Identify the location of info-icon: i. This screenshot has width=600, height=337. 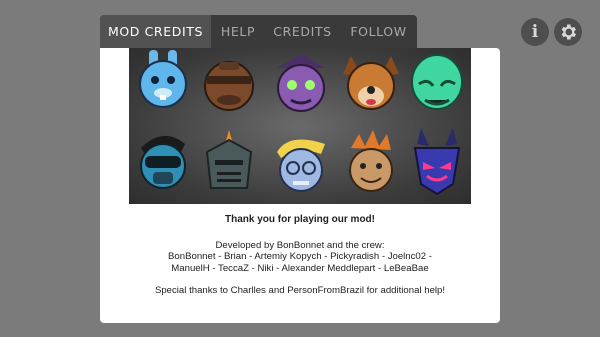
(535, 32).